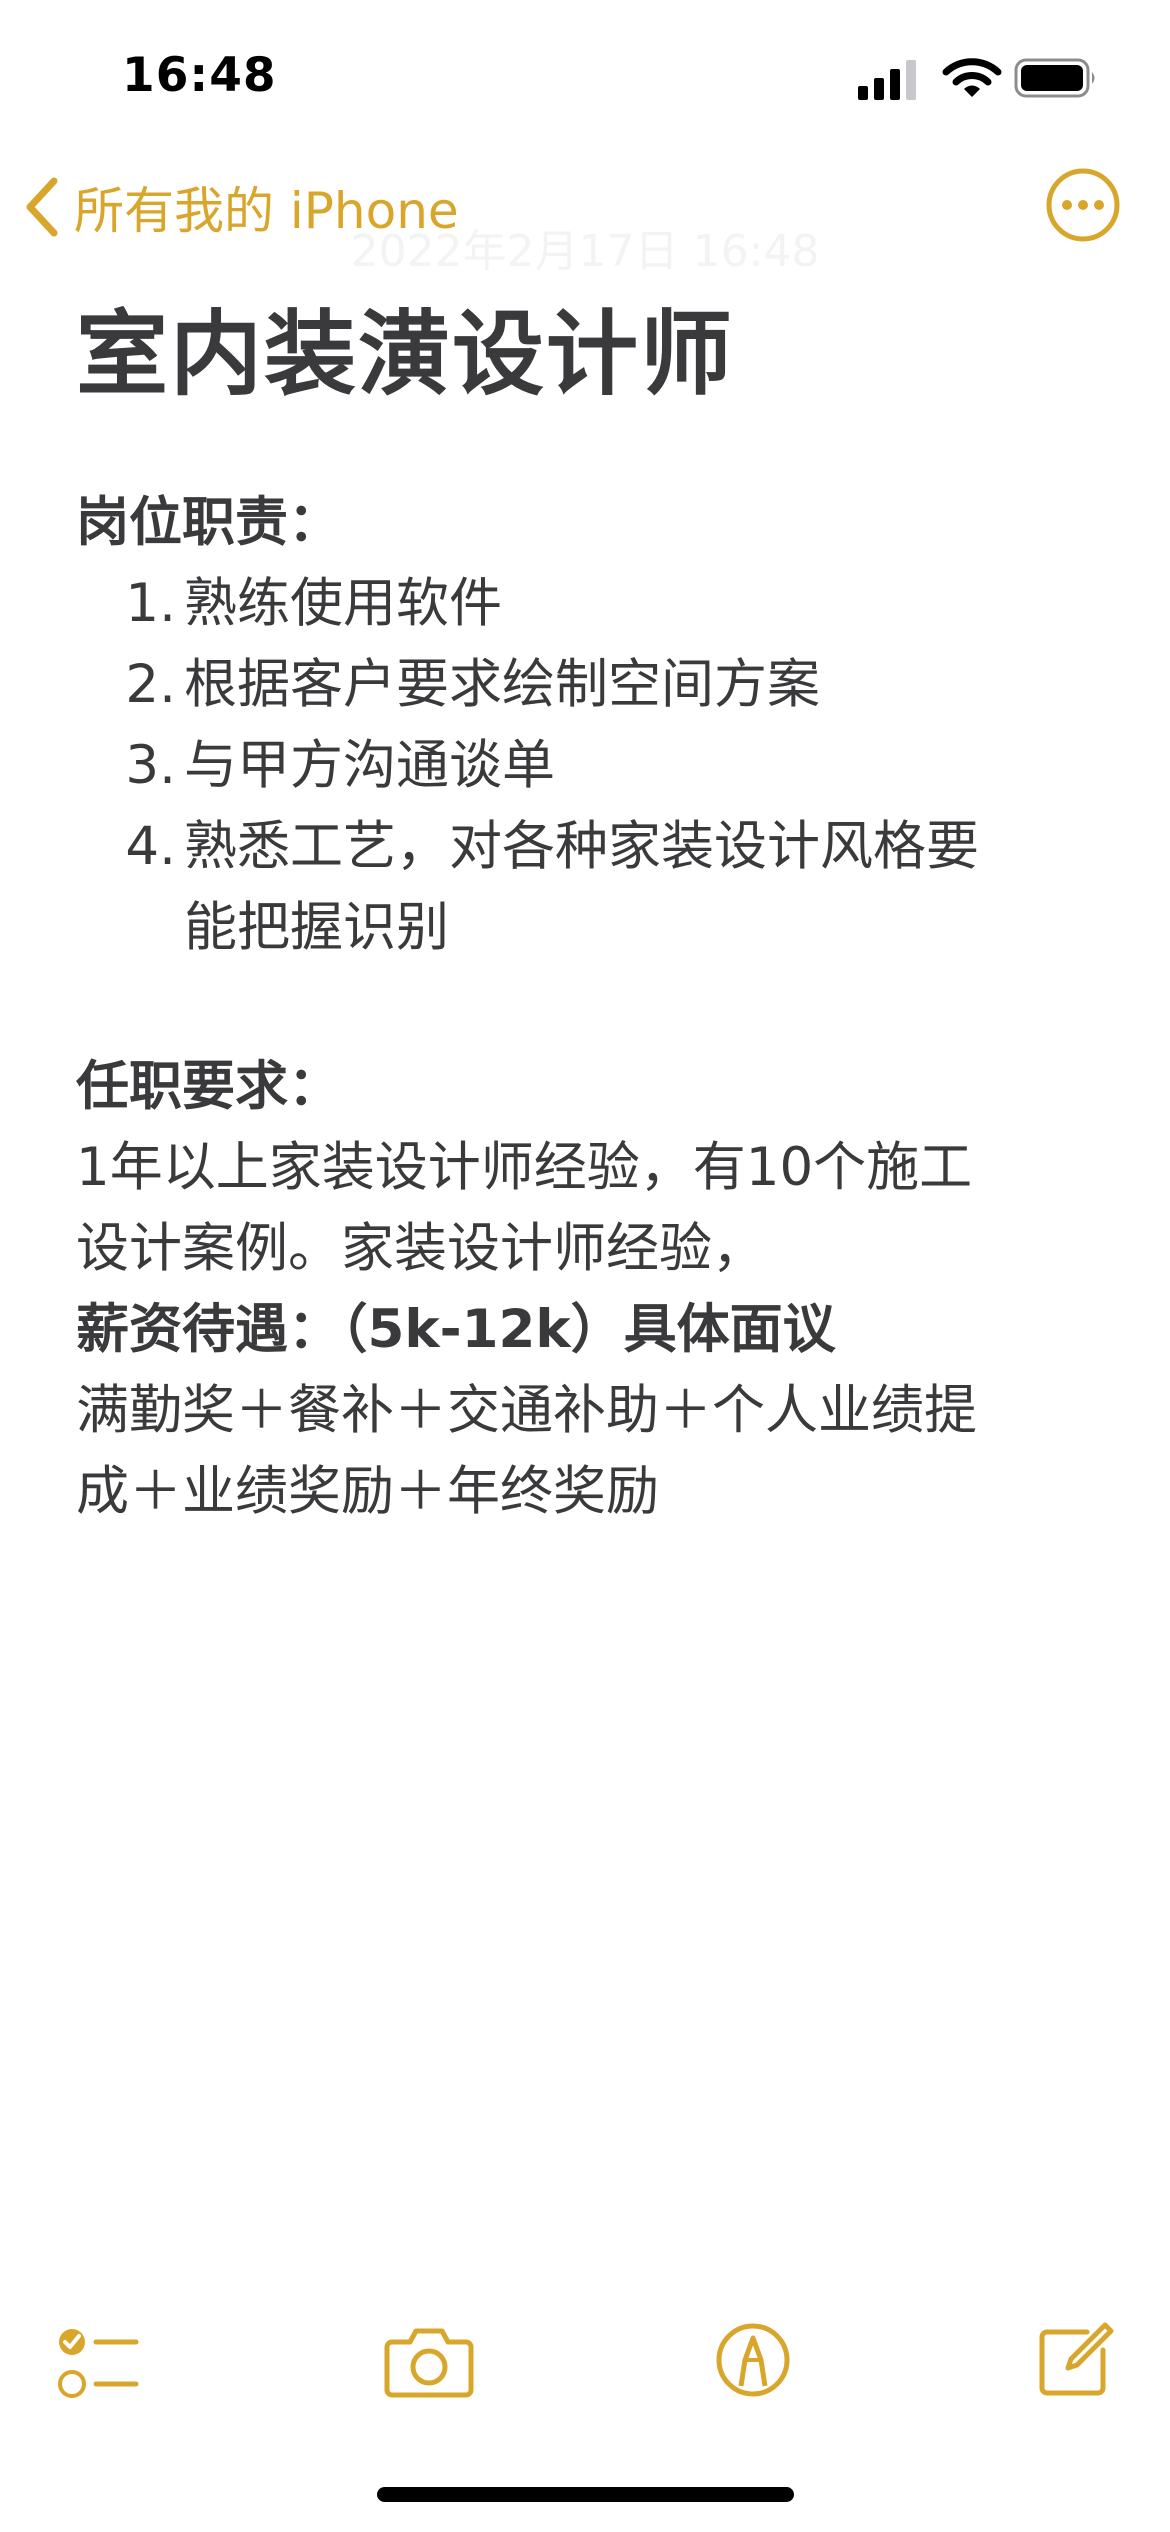 The width and height of the screenshot is (1170, 2532). What do you see at coordinates (585, 2375) in the screenshot?
I see `bottom-toolbar` at bounding box center [585, 2375].